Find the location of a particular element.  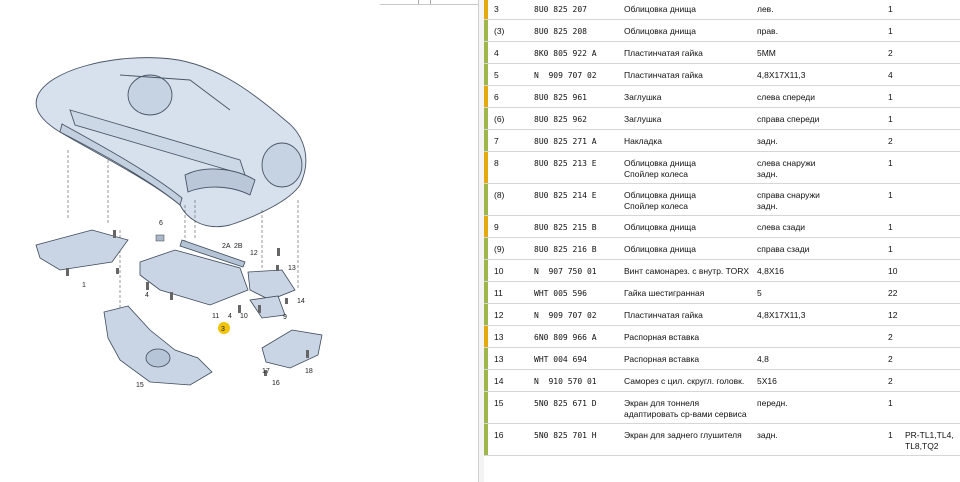

extra-info-cell-line1: PR-TL1,TL4, is located at coordinates (929, 435).